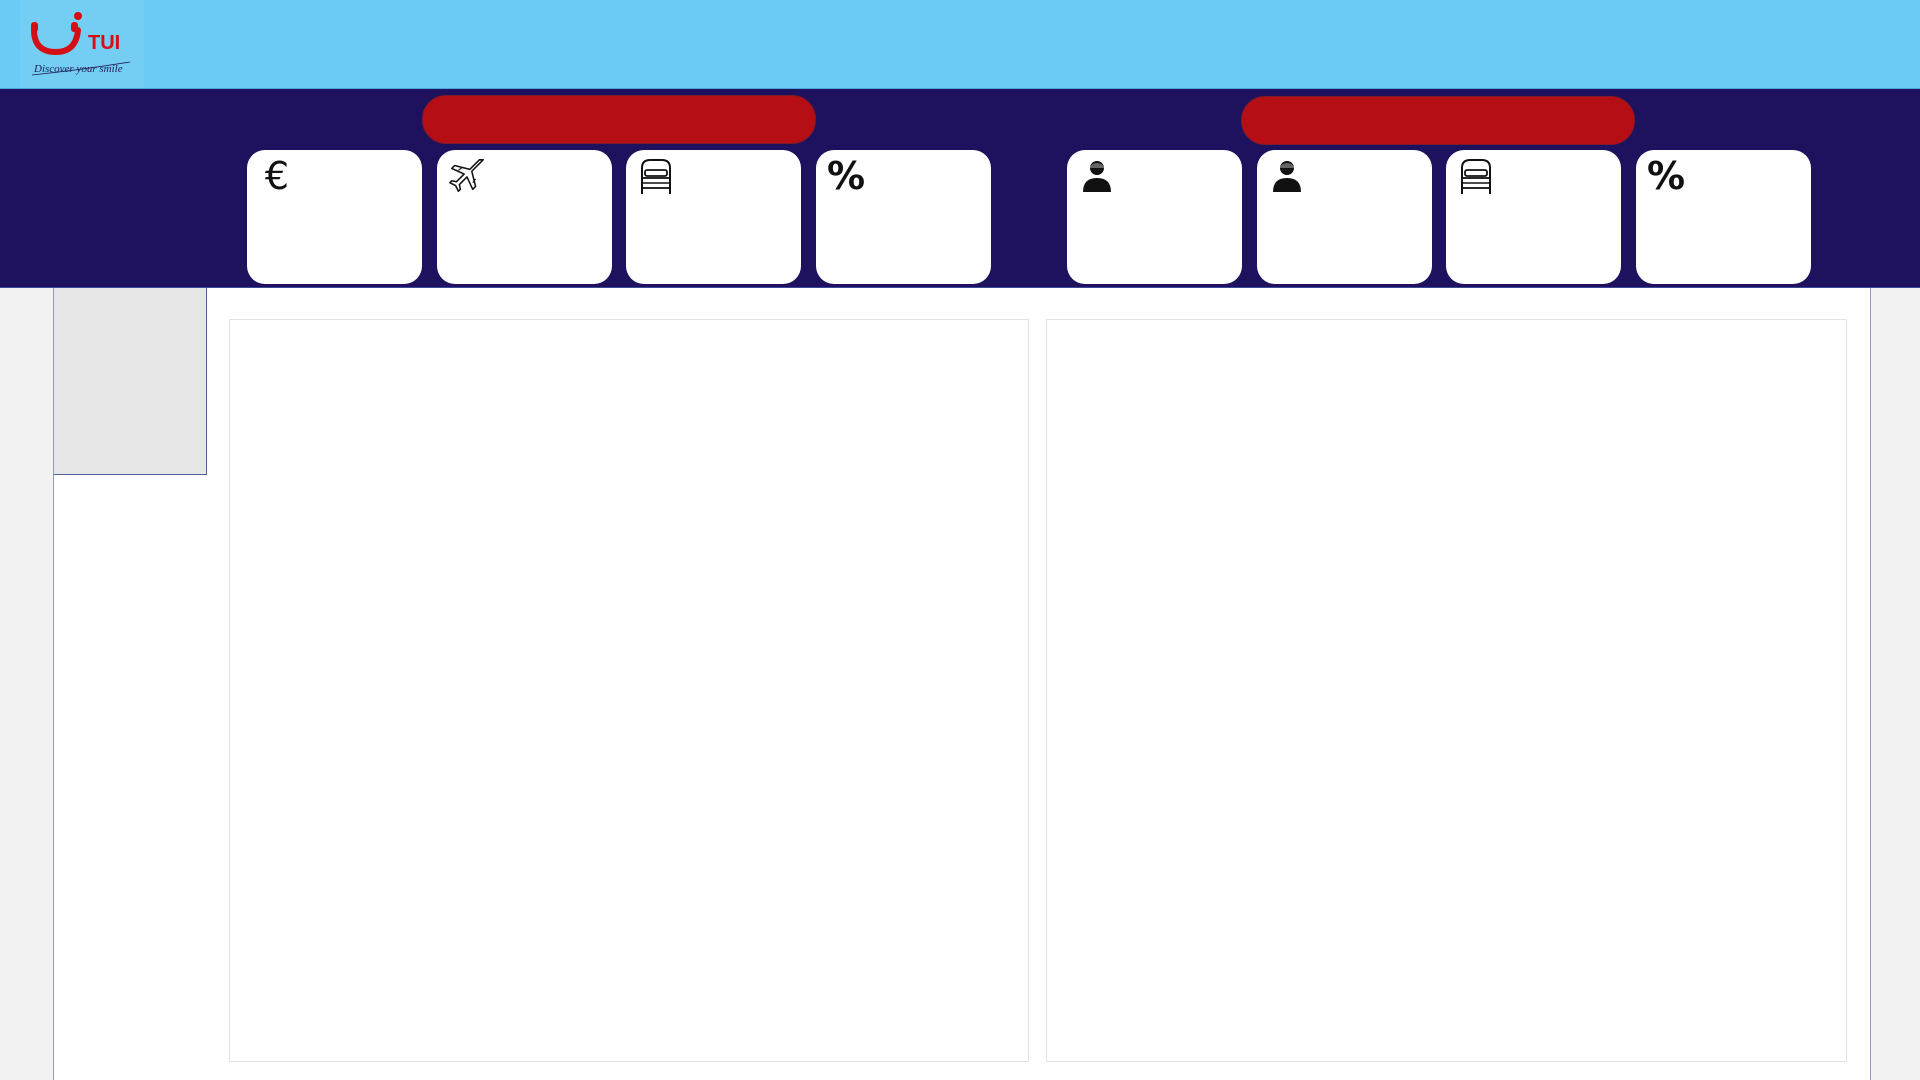  Describe the element at coordinates (713, 217) in the screenshot. I see `kpi-card-hotel-nights` at that location.